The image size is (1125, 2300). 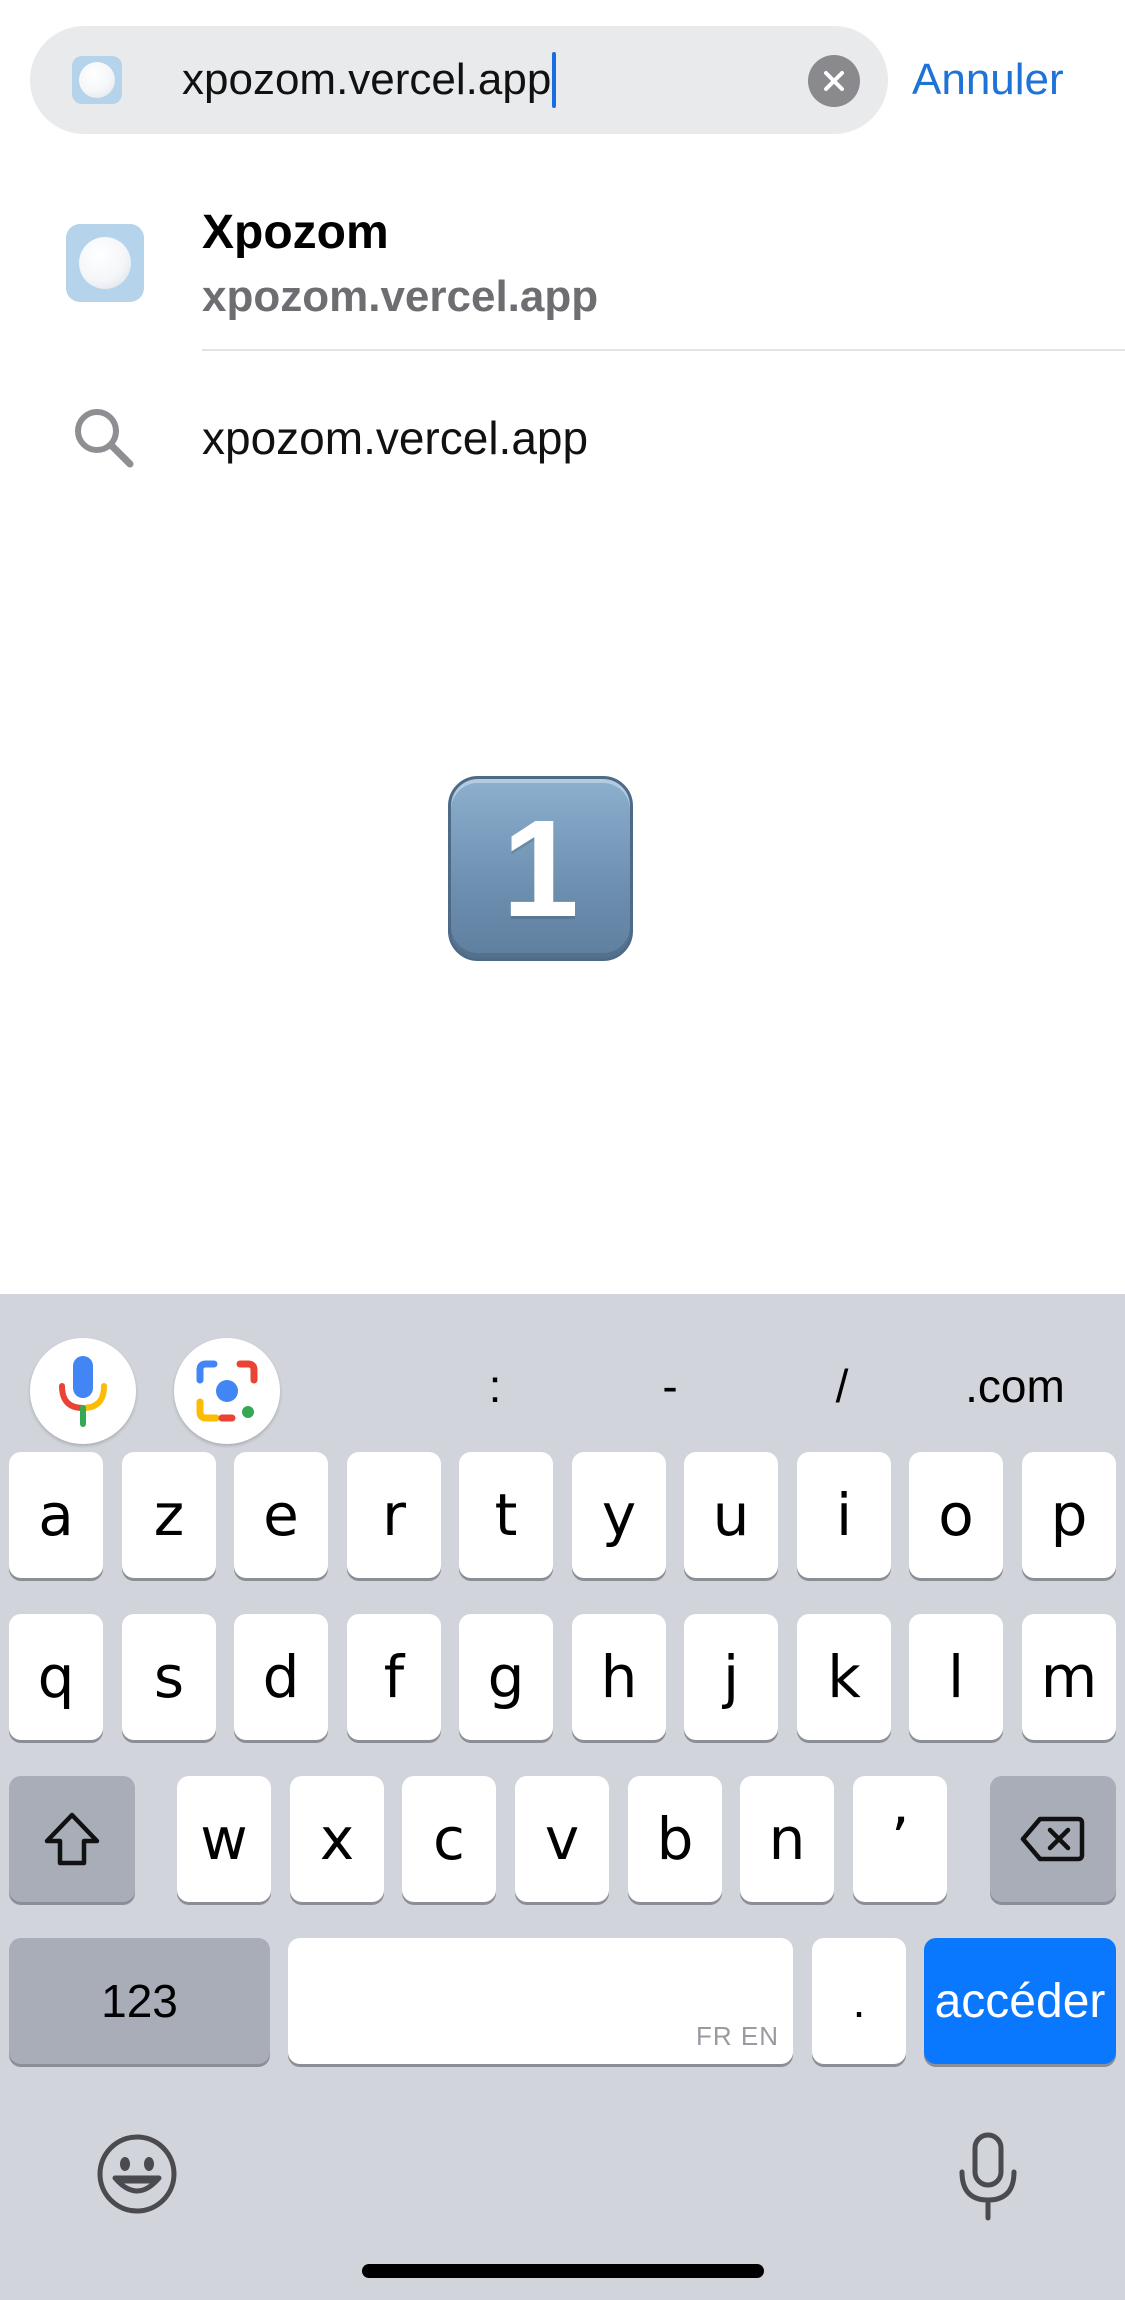 What do you see at coordinates (1069, 1515) in the screenshot?
I see `key-p: p` at bounding box center [1069, 1515].